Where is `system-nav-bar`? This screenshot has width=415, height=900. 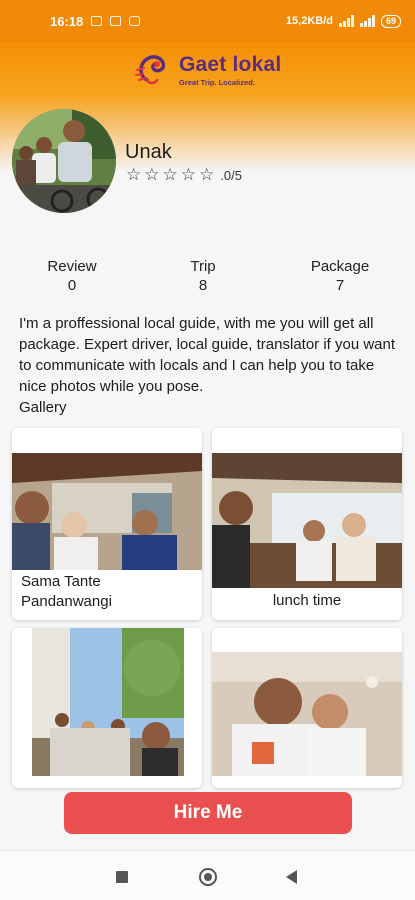
system-nav-bar is located at coordinates (207, 875).